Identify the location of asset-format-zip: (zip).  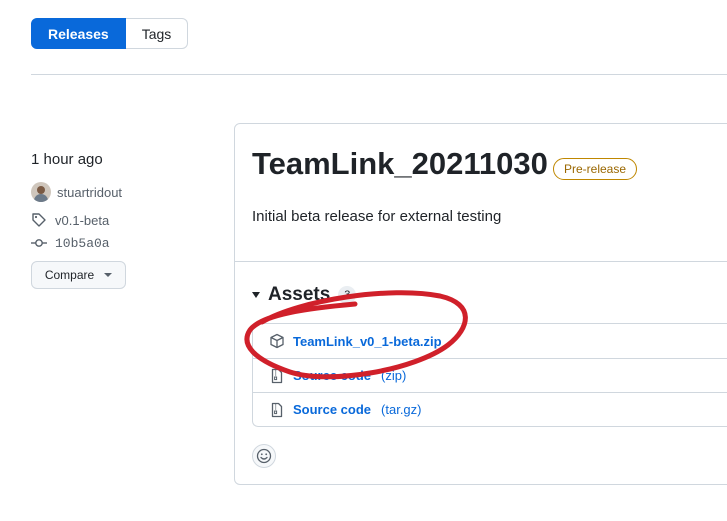
(393, 375).